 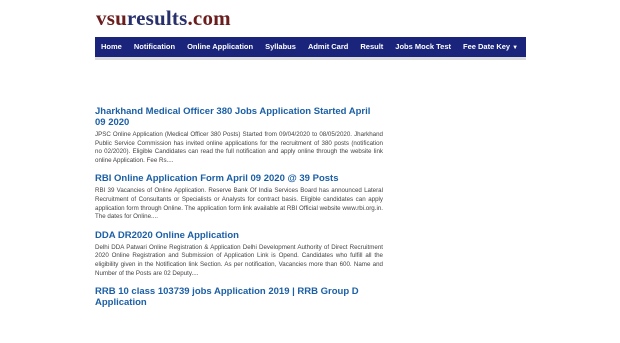 What do you see at coordinates (515, 48) in the screenshot?
I see `chevron-down-icon: ▼` at bounding box center [515, 48].